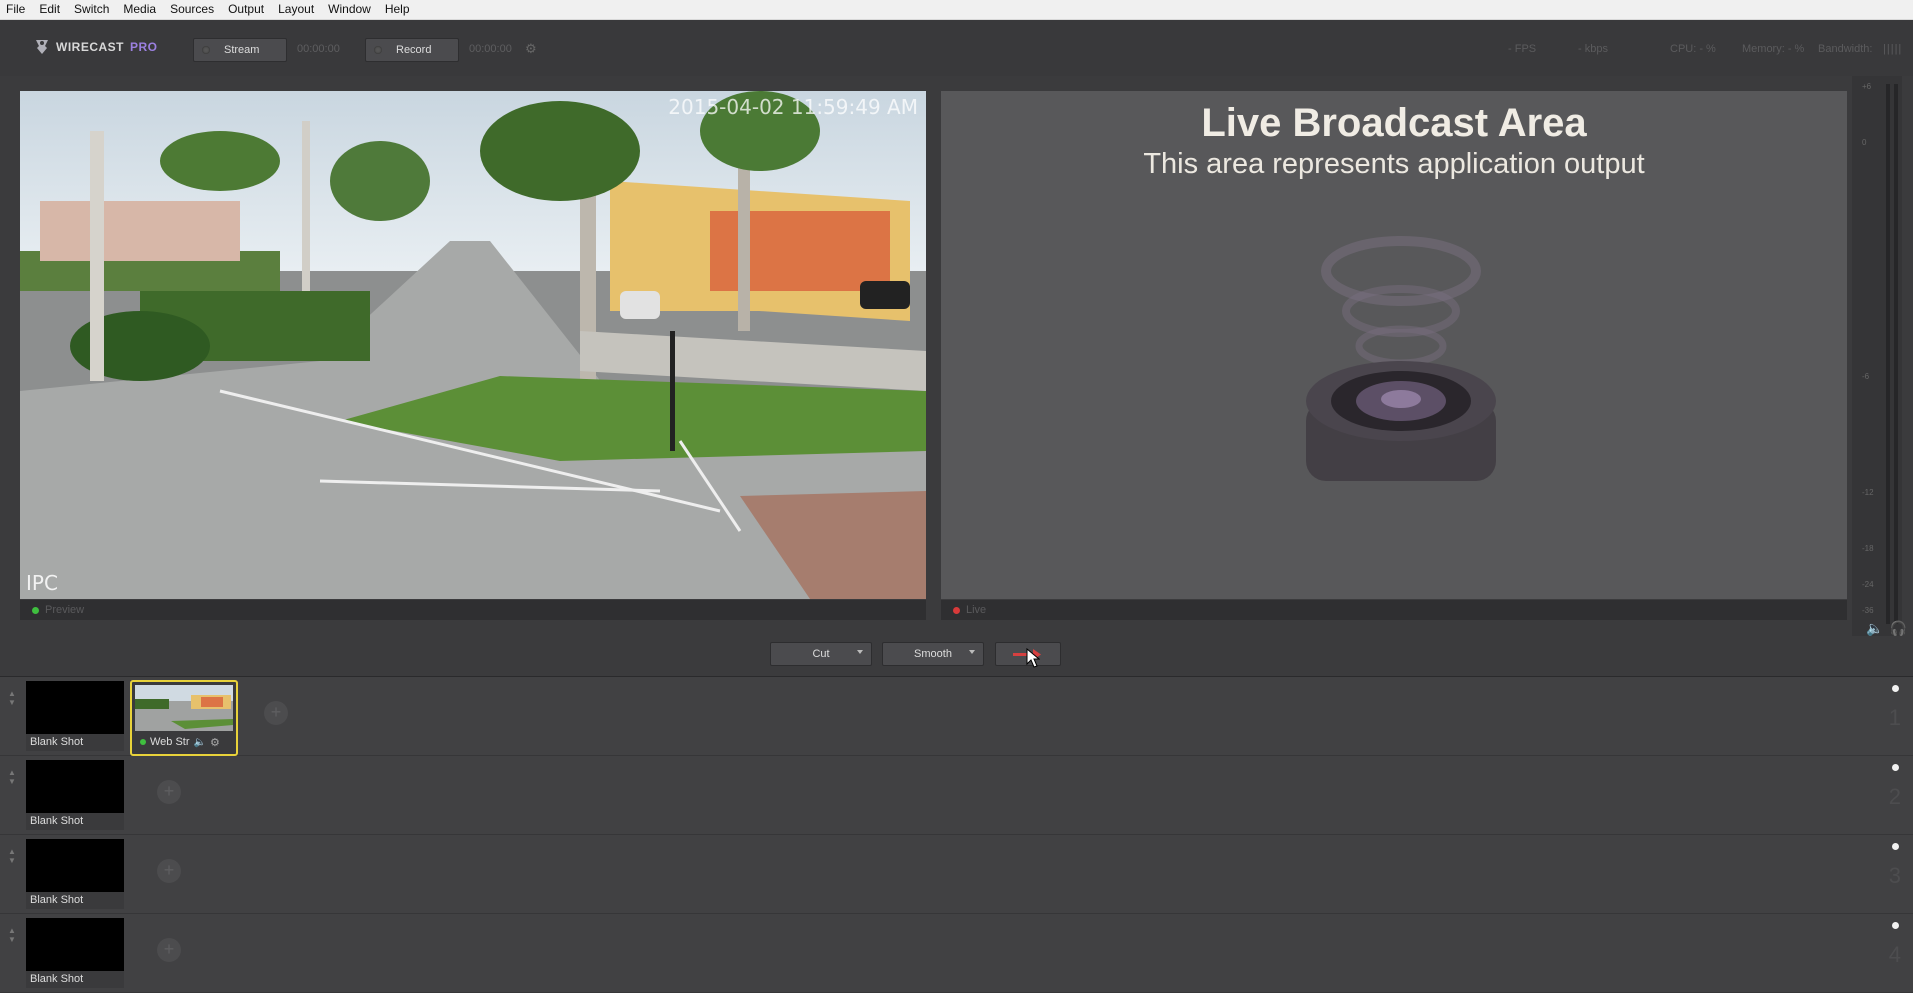  Describe the element at coordinates (140, 9) in the screenshot. I see `menu-media: Media` at that location.